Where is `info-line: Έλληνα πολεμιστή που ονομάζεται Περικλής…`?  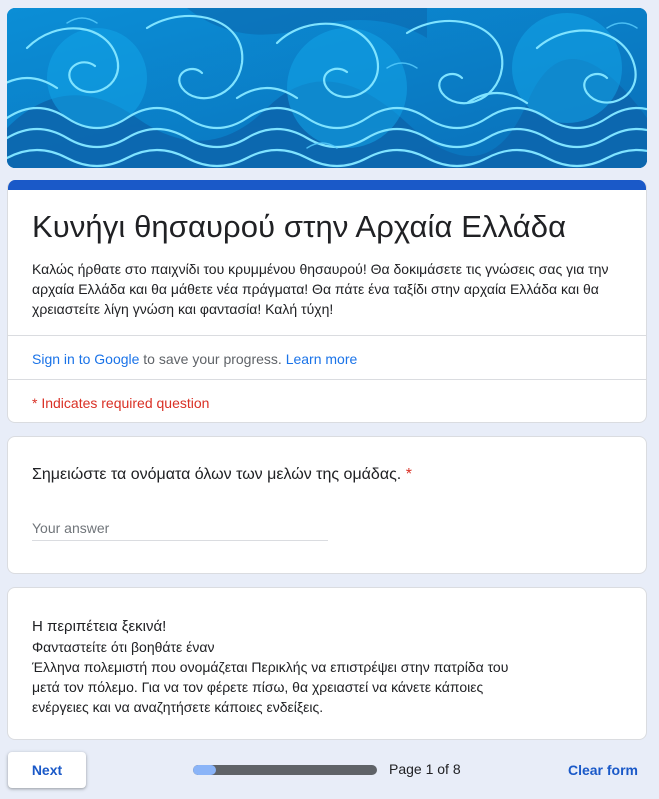
info-line: Έλληνα πολεμιστή που ονομάζεται Περικλής… is located at coordinates (270, 667).